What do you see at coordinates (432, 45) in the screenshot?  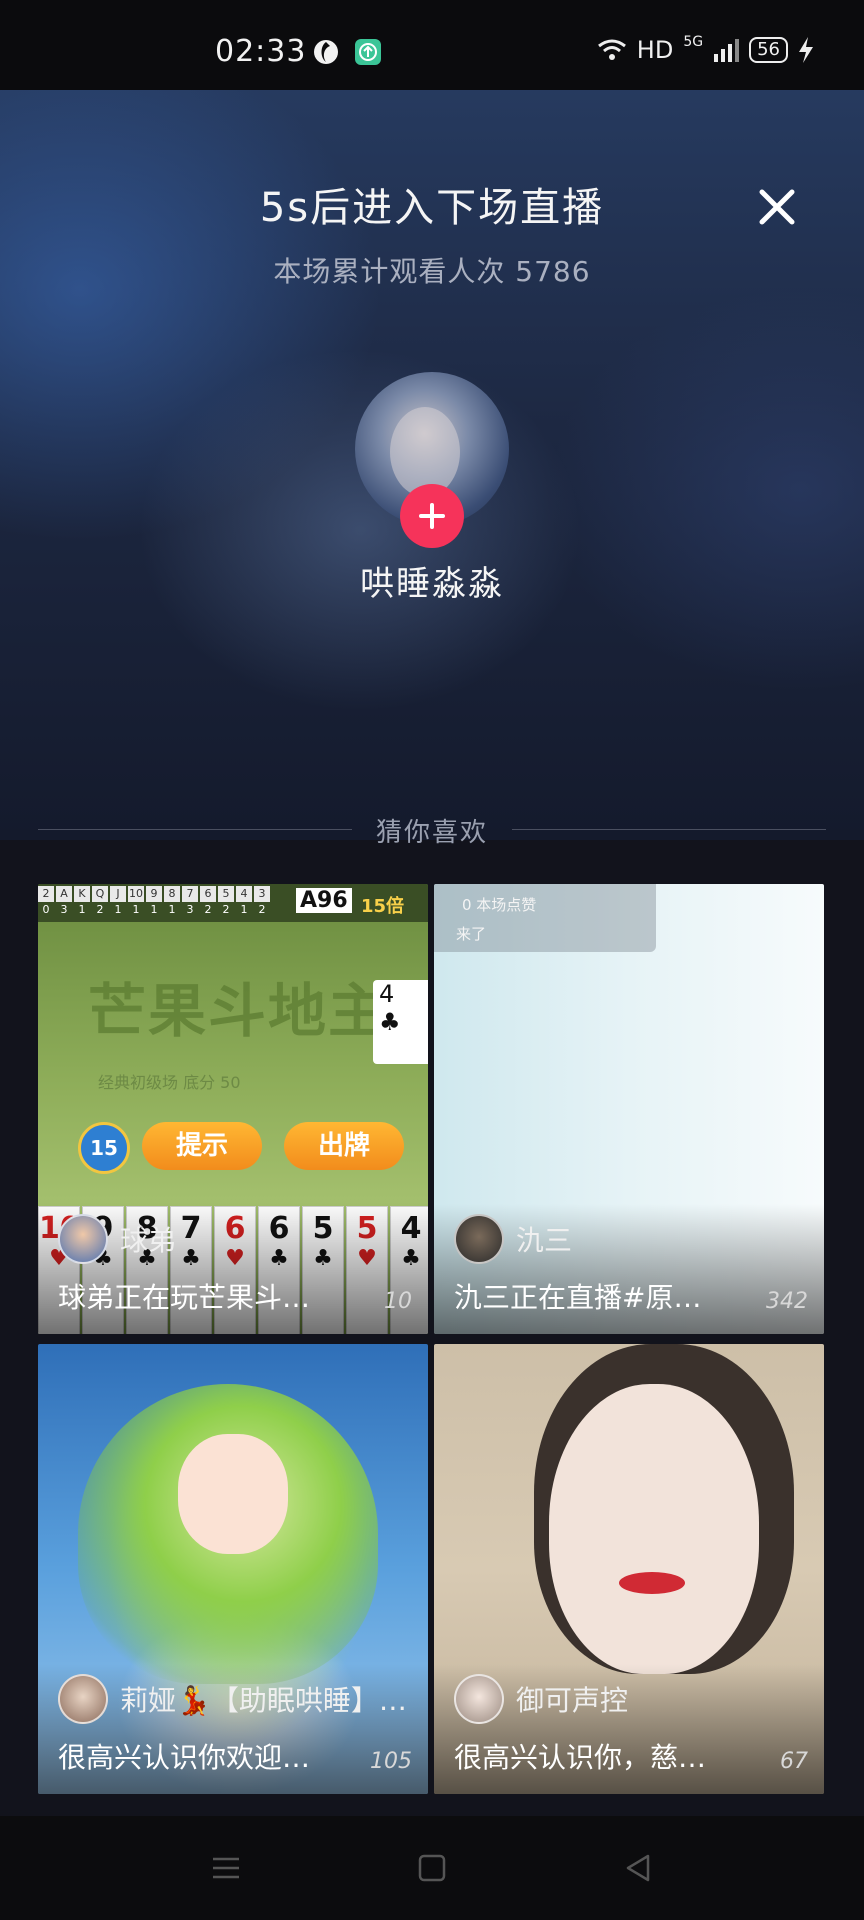 I see `status-bar: 02:33 HD 5G 56` at bounding box center [432, 45].